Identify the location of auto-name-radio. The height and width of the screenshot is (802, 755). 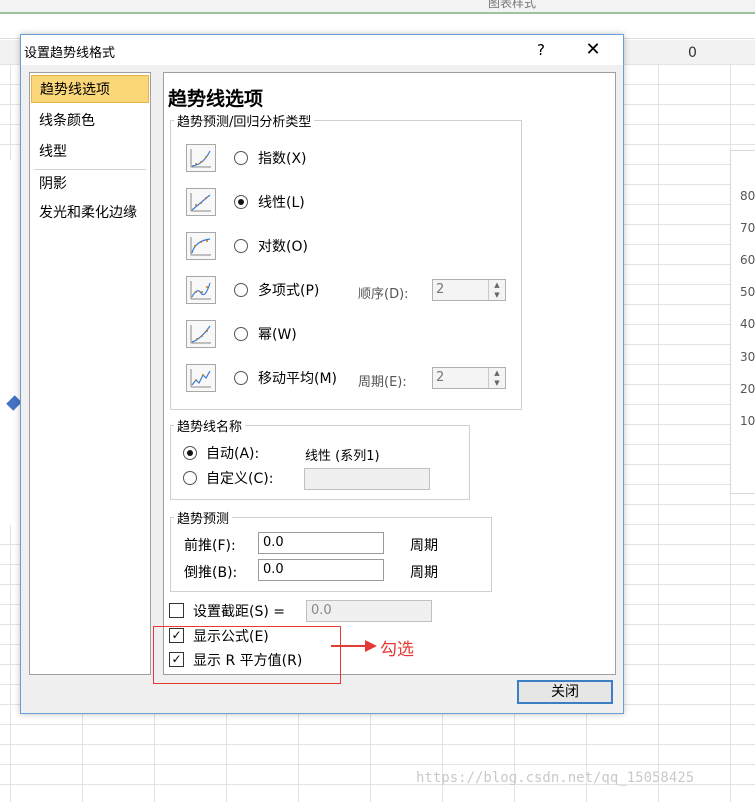
(190, 453).